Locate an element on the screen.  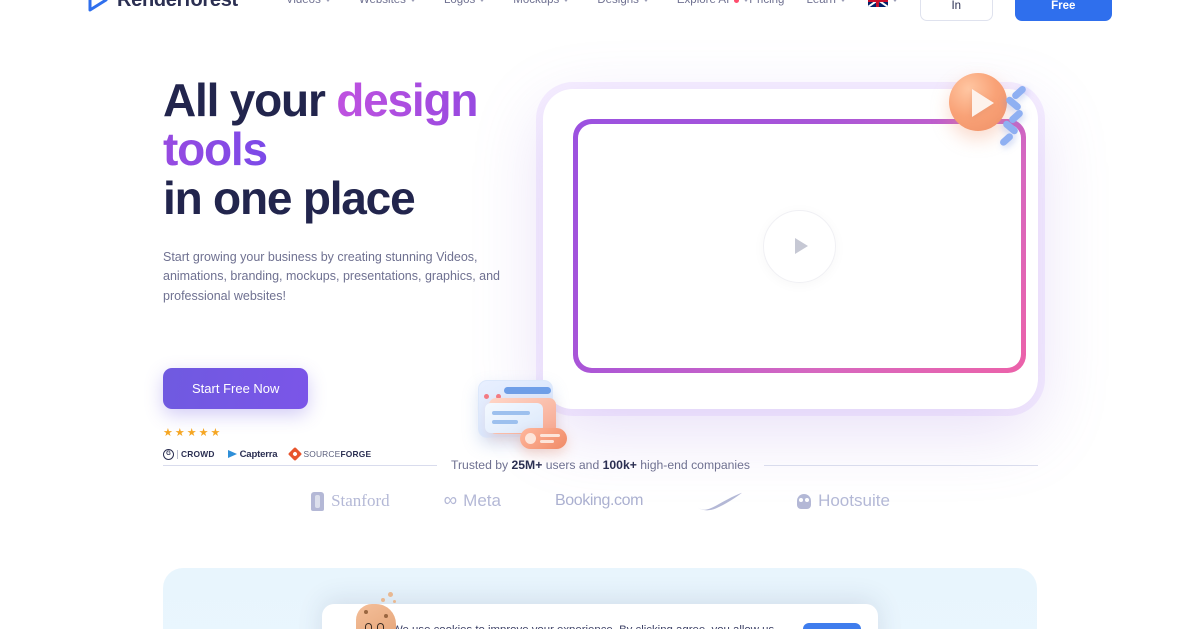
browser-titlebar is located at coordinates (517, 392).